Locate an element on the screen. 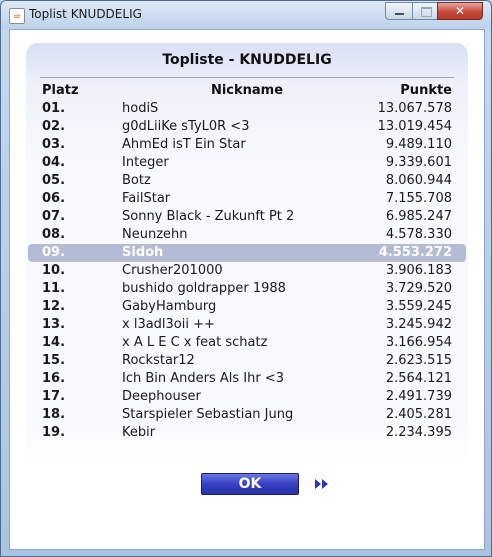 Image resolution: width=492 pixels, height=557 pixels. rank-cell: 01. is located at coordinates (54, 108).